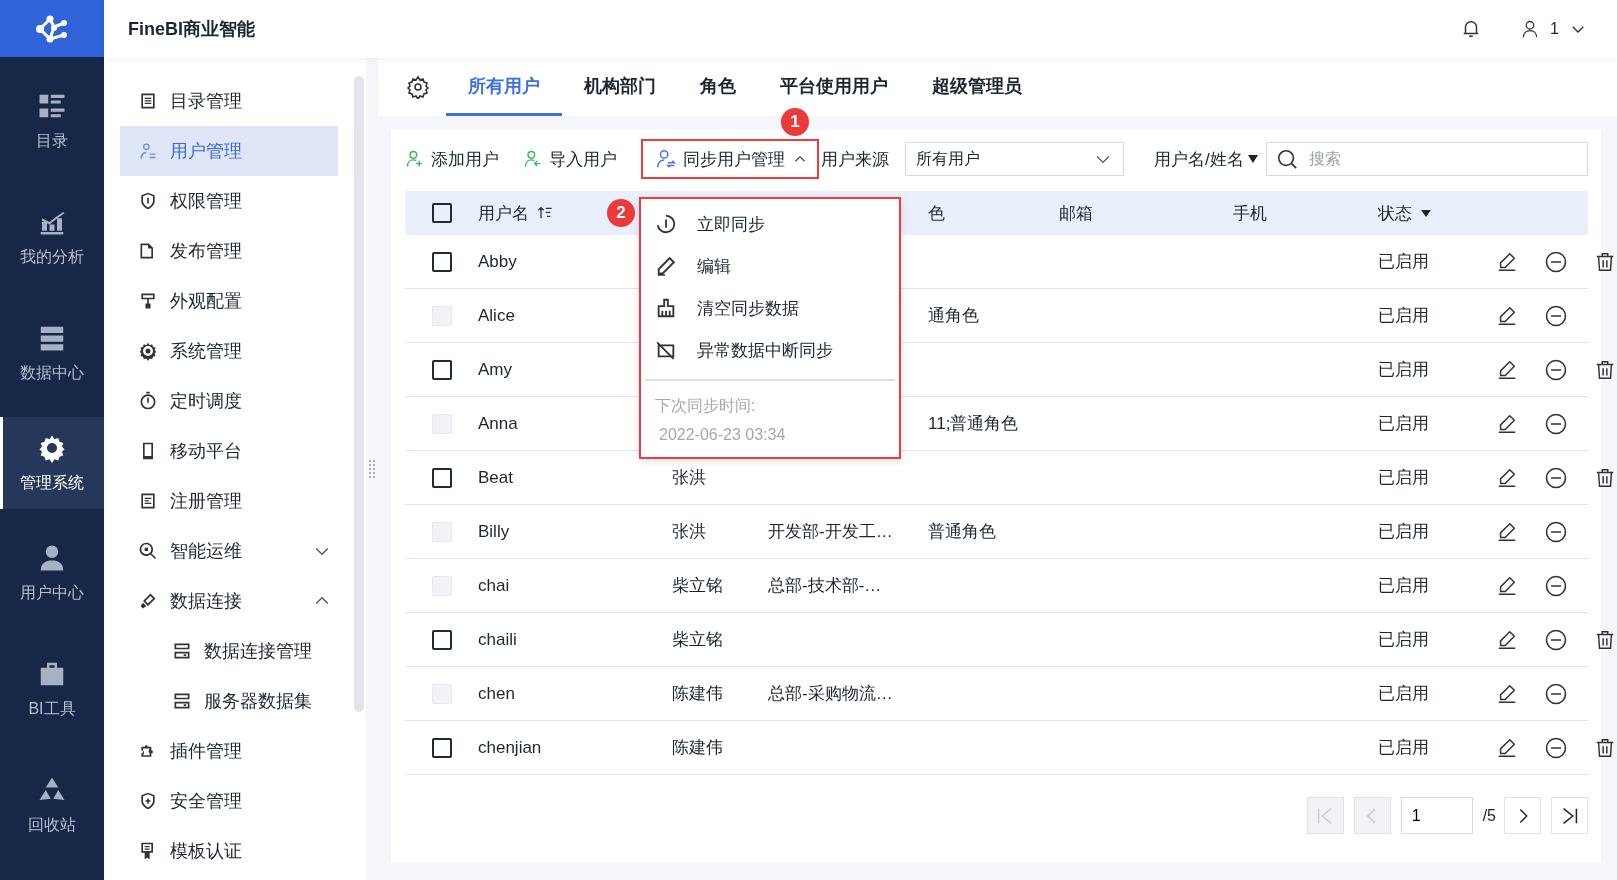  I want to click on add-user-button: 添加用户, so click(452, 159).